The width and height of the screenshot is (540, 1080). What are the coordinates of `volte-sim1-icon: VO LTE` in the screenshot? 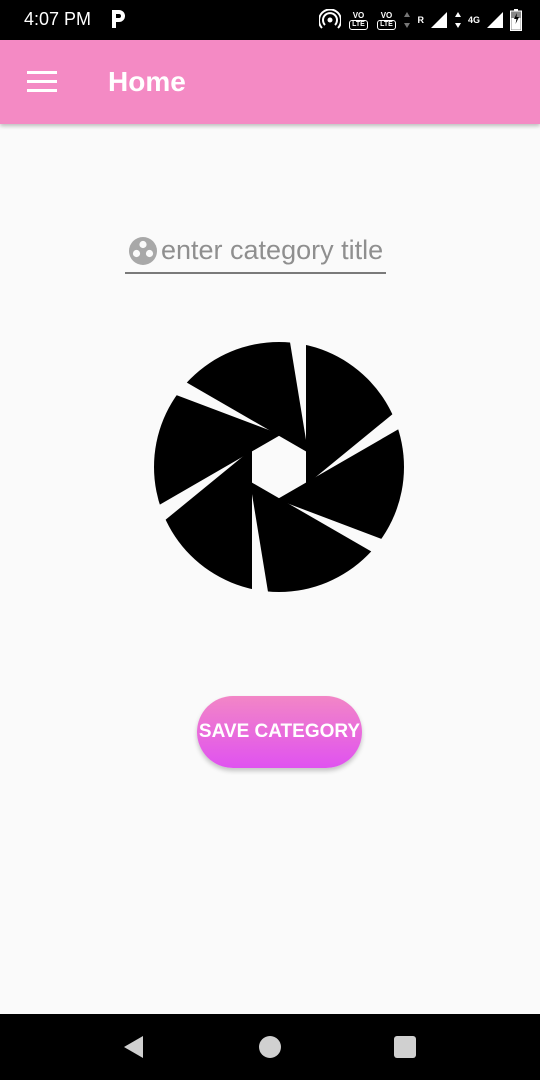 It's located at (358, 20).